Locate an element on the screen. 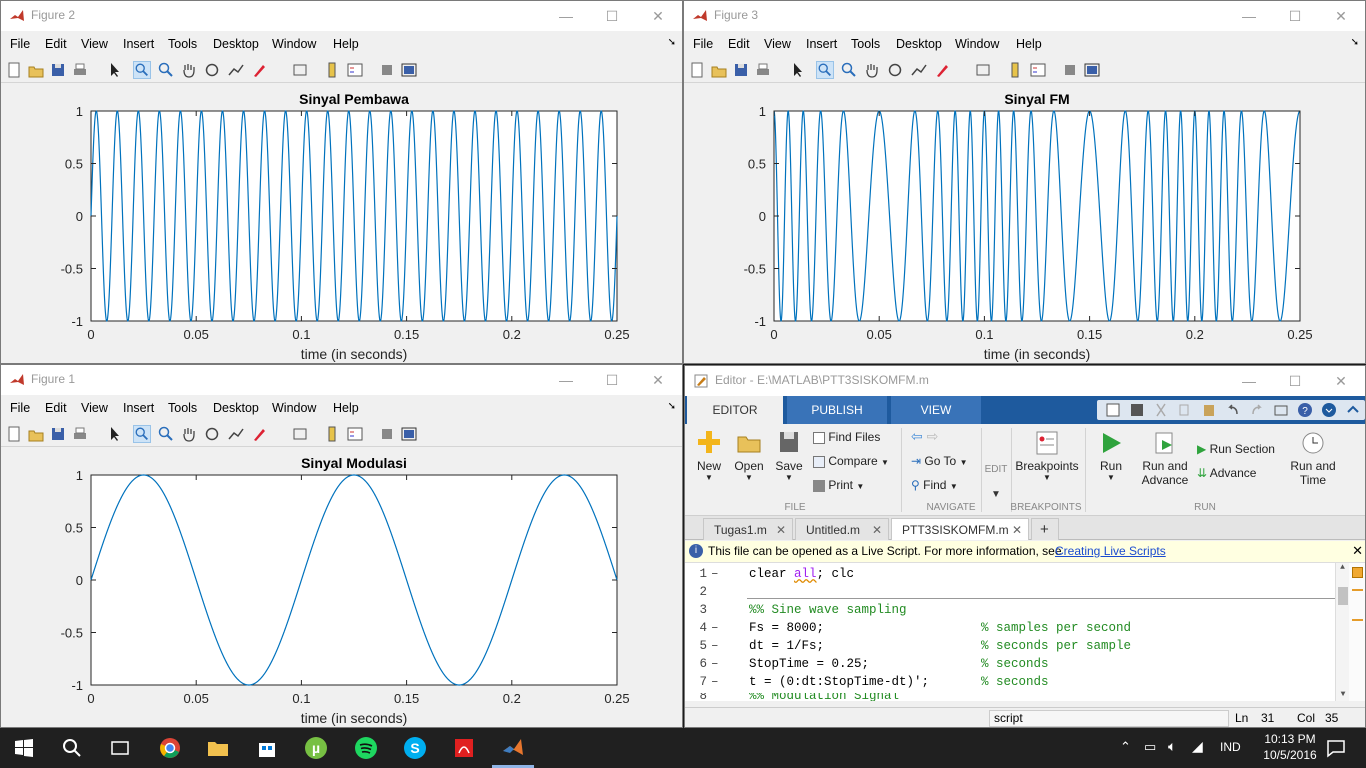 This screenshot has height=768, width=1366. new-tab-plus-icon: + is located at coordinates (1045, 529).